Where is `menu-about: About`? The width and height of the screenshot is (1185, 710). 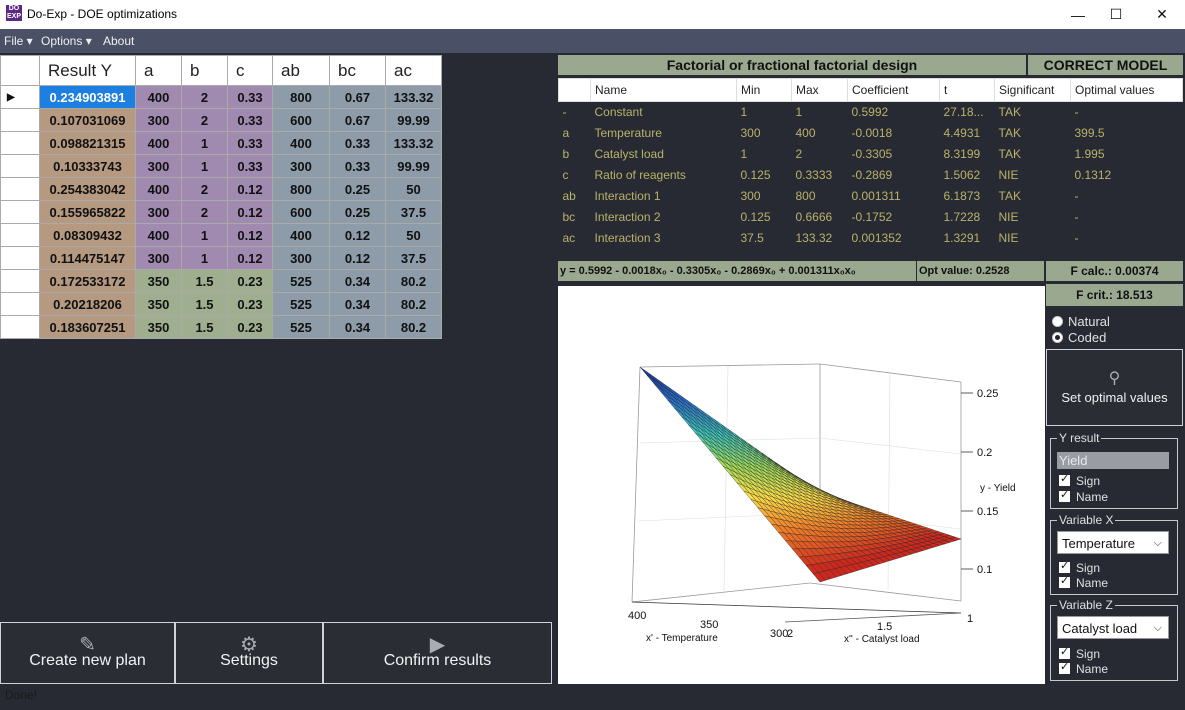
menu-about: About is located at coordinates (118, 41).